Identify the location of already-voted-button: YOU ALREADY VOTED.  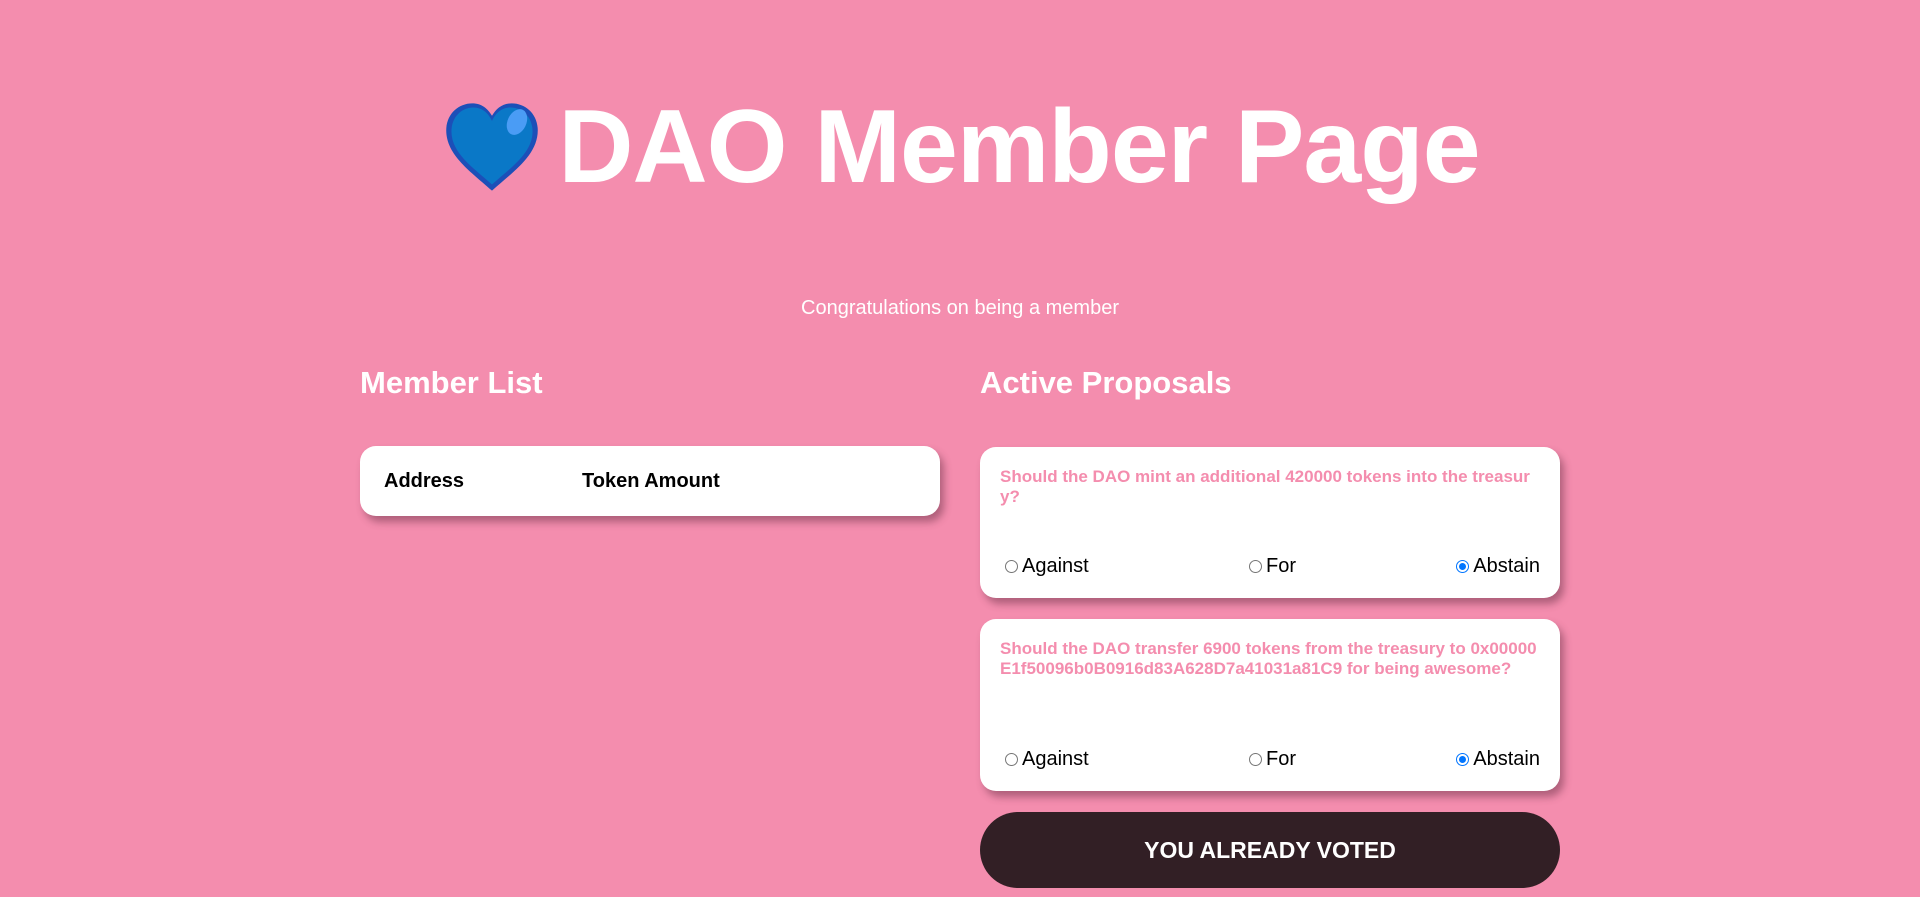
(1270, 850).